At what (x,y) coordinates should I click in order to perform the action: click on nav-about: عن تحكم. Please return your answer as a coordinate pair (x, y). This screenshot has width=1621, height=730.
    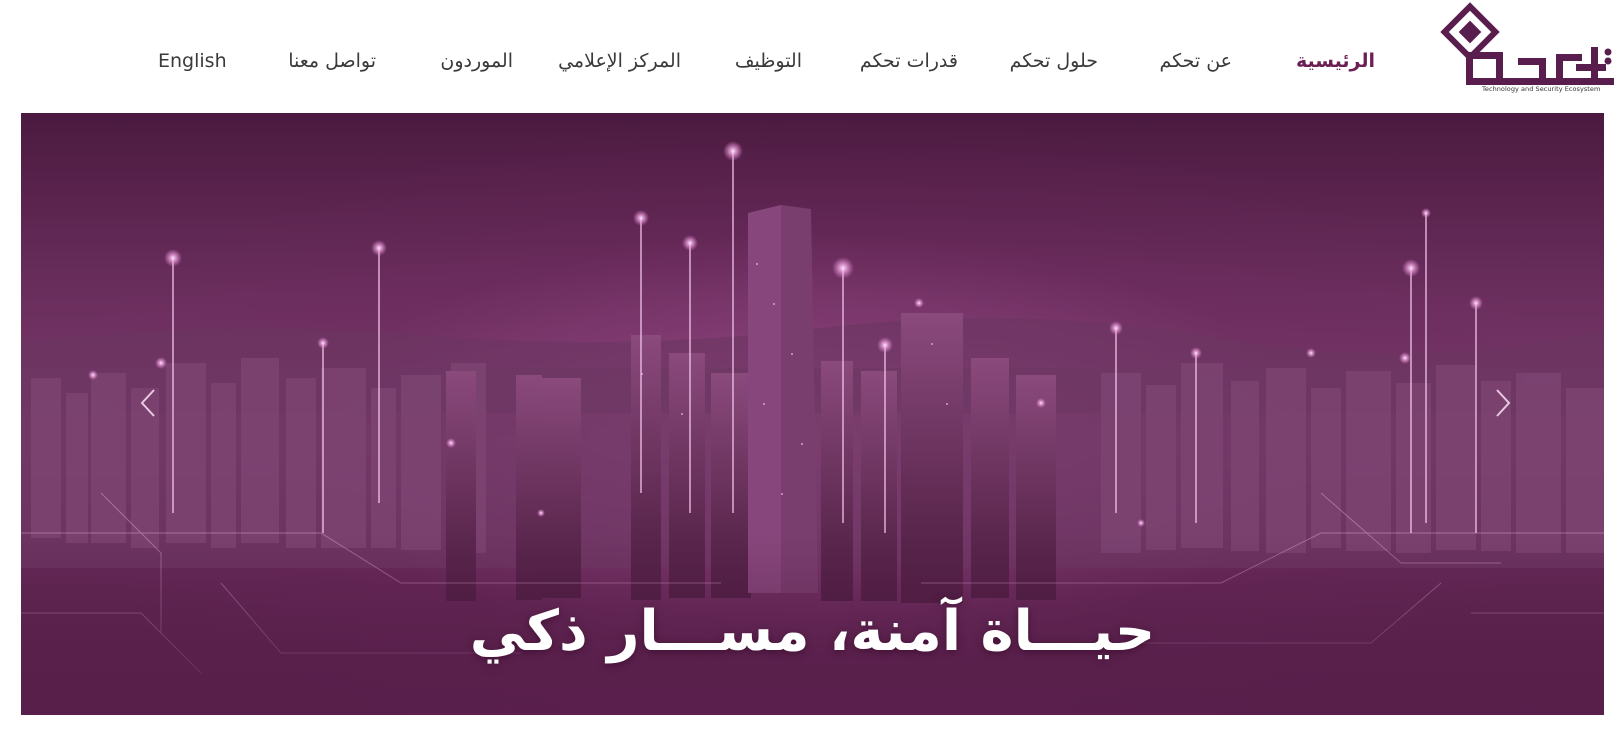
    Looking at the image, I should click on (1195, 61).